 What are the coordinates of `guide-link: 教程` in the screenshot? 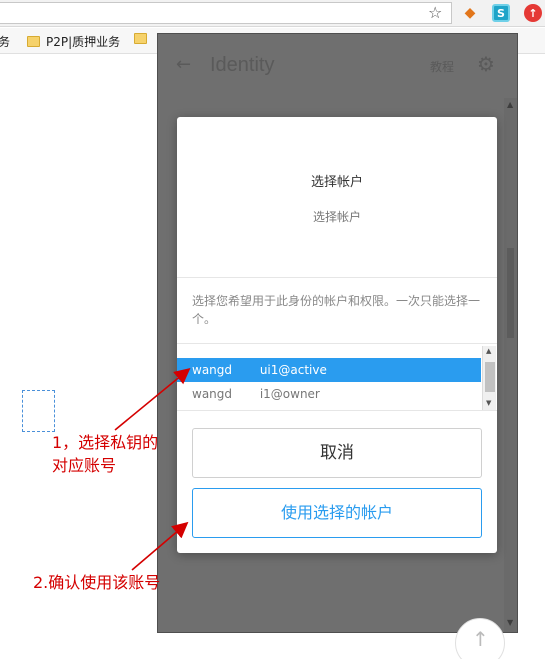 It's located at (442, 66).